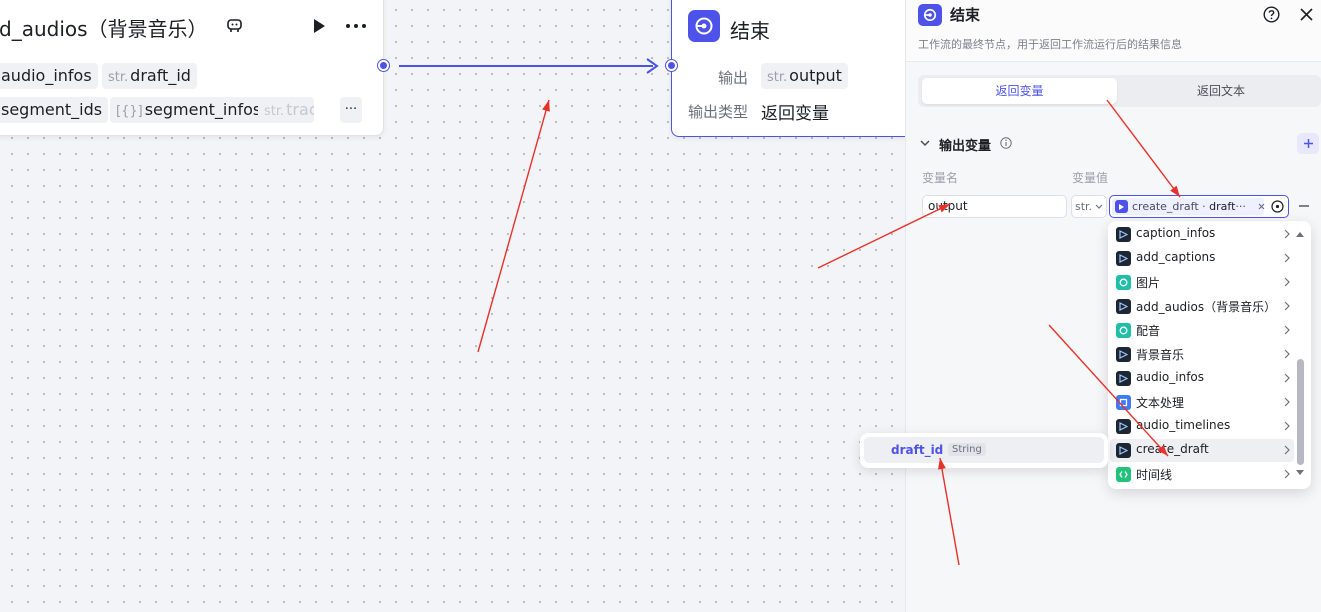 Image resolution: width=1321 pixels, height=612 pixels. I want to click on panel-header: 结束 工作流的最终节点，用于返回工作流运行后的结果信息, so click(1113, 31).